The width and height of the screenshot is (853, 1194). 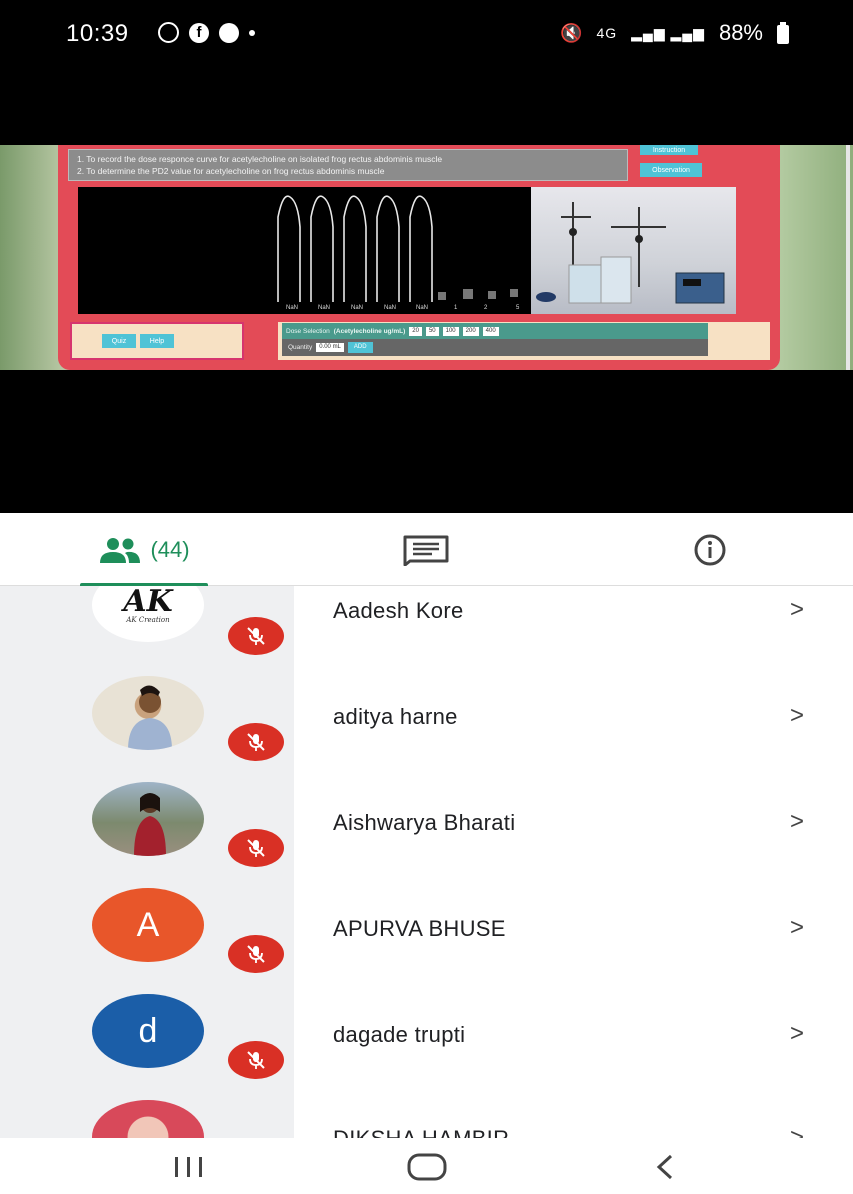 I want to click on back-icon, so click(x=664, y=1167).